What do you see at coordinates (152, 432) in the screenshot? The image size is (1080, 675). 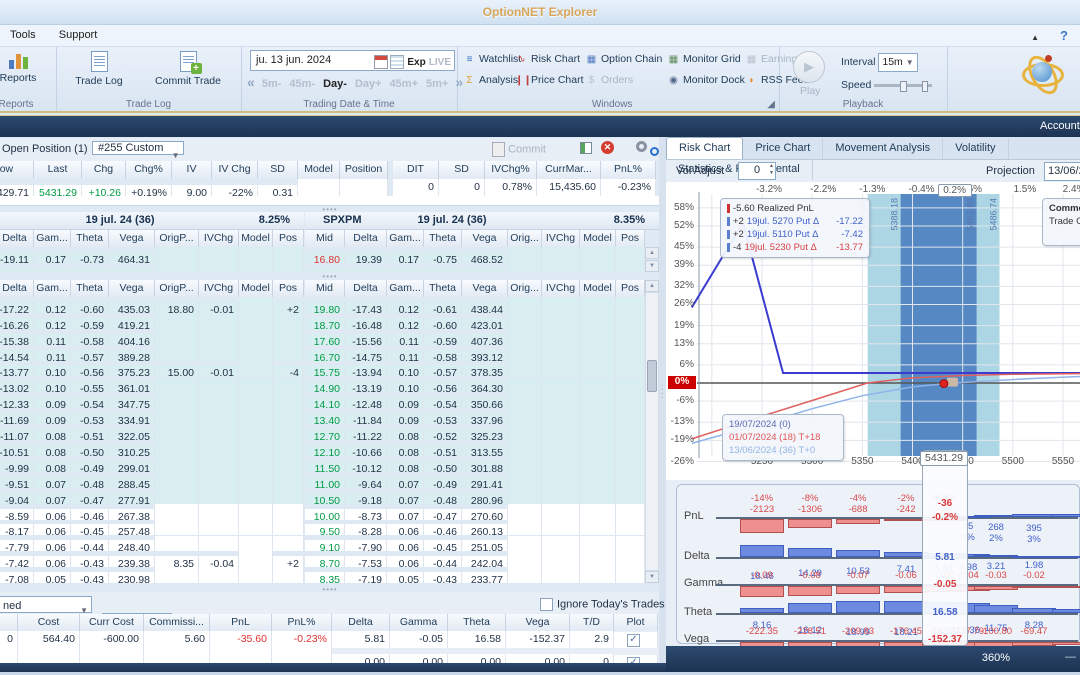 I see `chain-left-row: -11.07 0.08 -0.51 322.05` at bounding box center [152, 432].